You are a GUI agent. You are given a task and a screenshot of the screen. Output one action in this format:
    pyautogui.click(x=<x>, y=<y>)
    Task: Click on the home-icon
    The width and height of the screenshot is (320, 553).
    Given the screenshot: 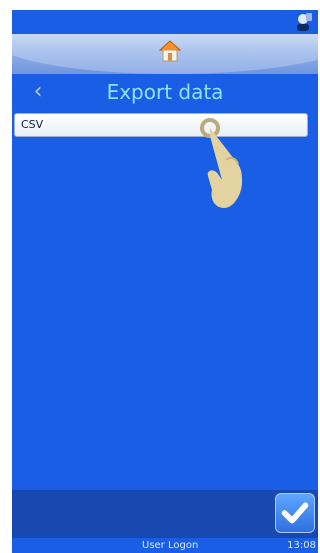 What is the action you would take?
    pyautogui.click(x=170, y=51)
    